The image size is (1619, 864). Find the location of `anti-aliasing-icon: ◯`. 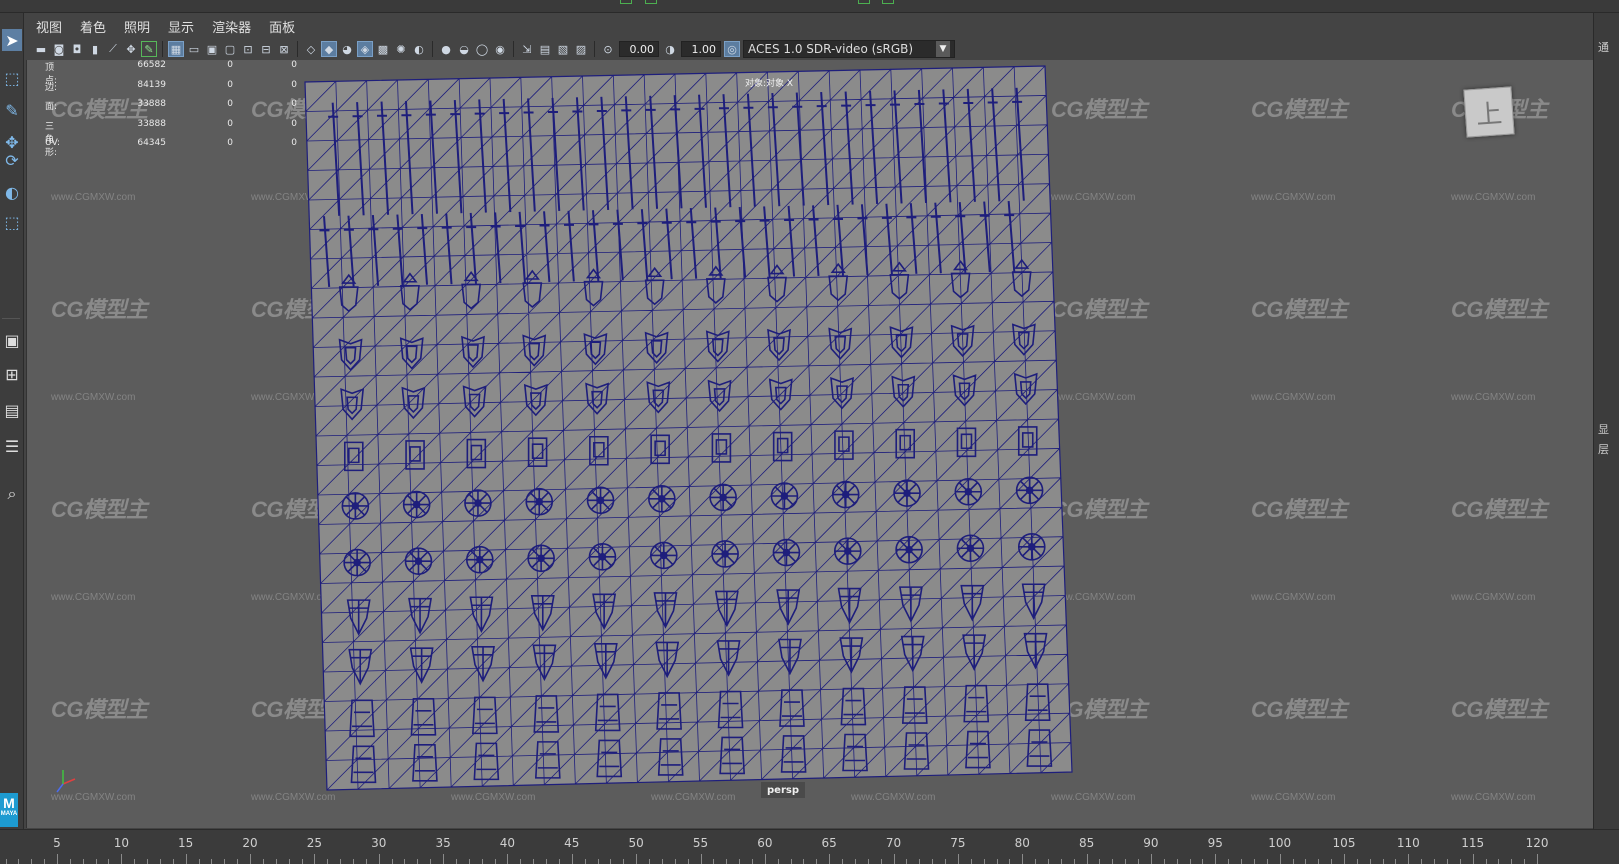

anti-aliasing-icon: ◯ is located at coordinates (482, 49).